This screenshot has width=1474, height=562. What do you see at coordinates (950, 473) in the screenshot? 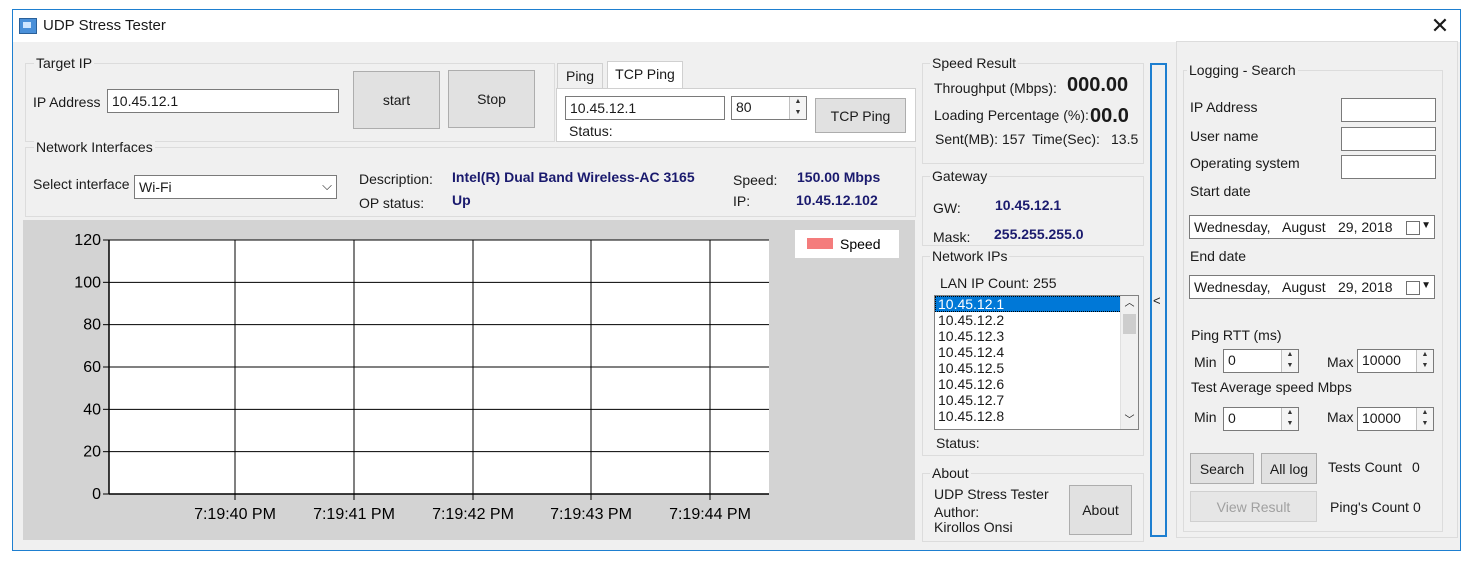
I see `about-group-label: About` at bounding box center [950, 473].